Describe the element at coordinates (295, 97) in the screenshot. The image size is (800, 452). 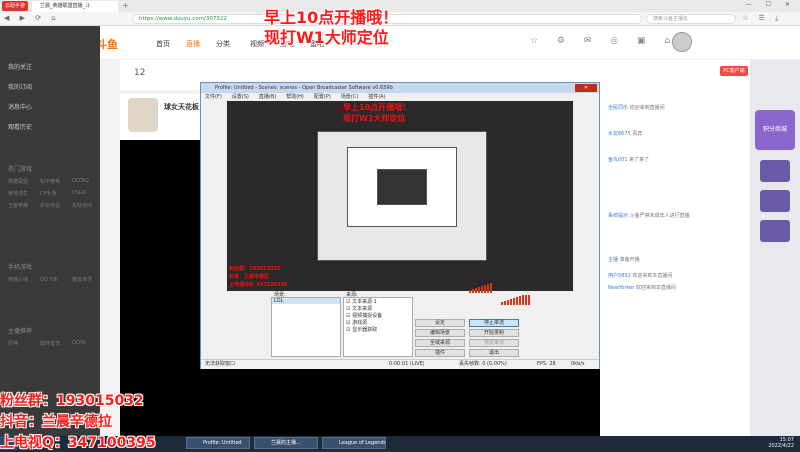
I see `obs-menu-item: 帮助(H)` at that location.